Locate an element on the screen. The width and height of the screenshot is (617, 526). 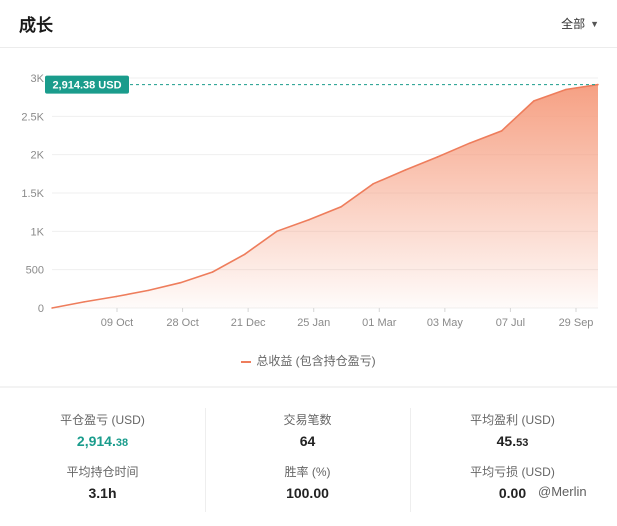
stat-avg-hold-time: 平均持仓时间 3.1h is located at coordinates (102, 482).